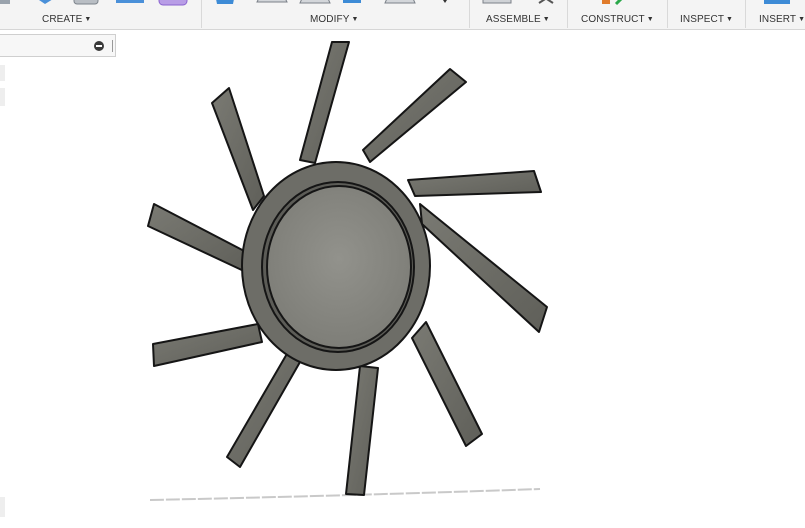 This screenshot has height=528, width=805. Describe the element at coordinates (335, 3) in the screenshot. I see `modify-tool-icons` at that location.